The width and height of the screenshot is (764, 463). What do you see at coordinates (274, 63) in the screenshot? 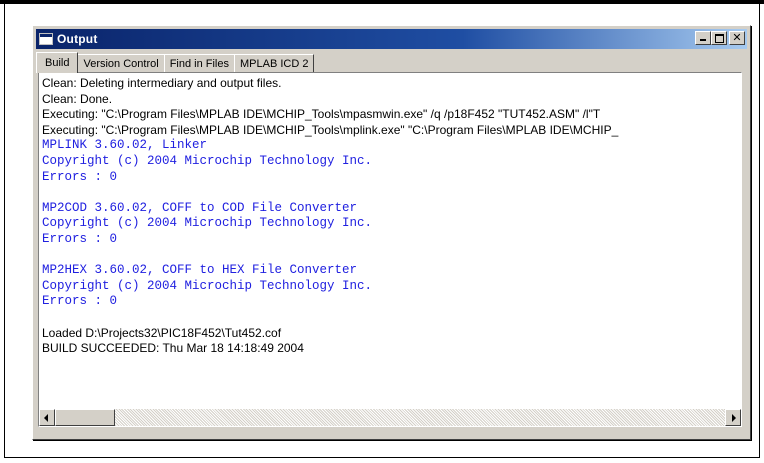
I see `tab-mplab-icd-2: MPLAB ICD 2` at bounding box center [274, 63].